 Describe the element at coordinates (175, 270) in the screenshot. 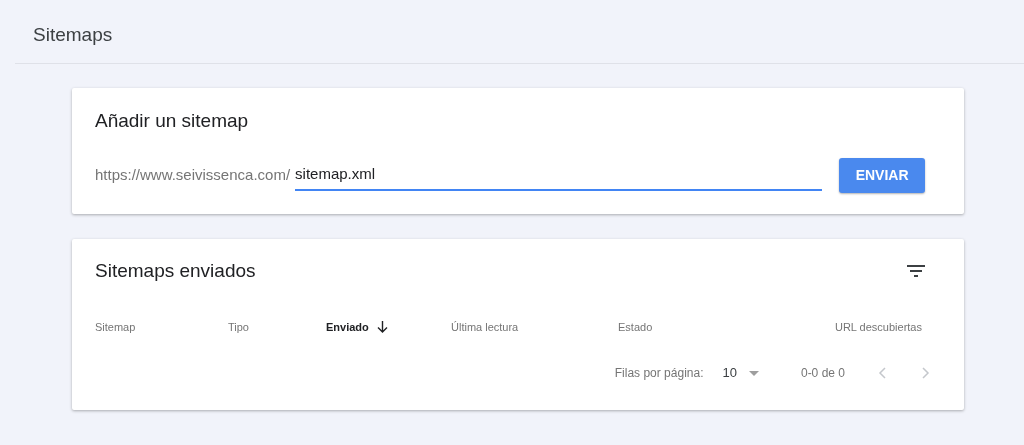

I see `card-title: Sitemaps enviados` at that location.